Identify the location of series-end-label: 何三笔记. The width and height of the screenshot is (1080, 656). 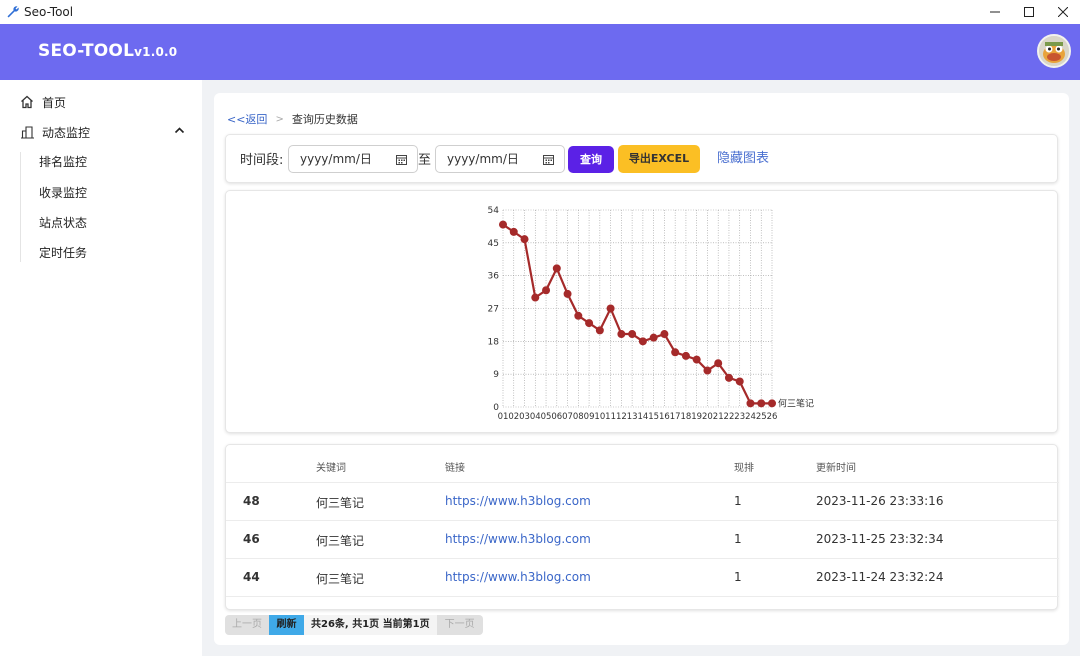
(796, 403).